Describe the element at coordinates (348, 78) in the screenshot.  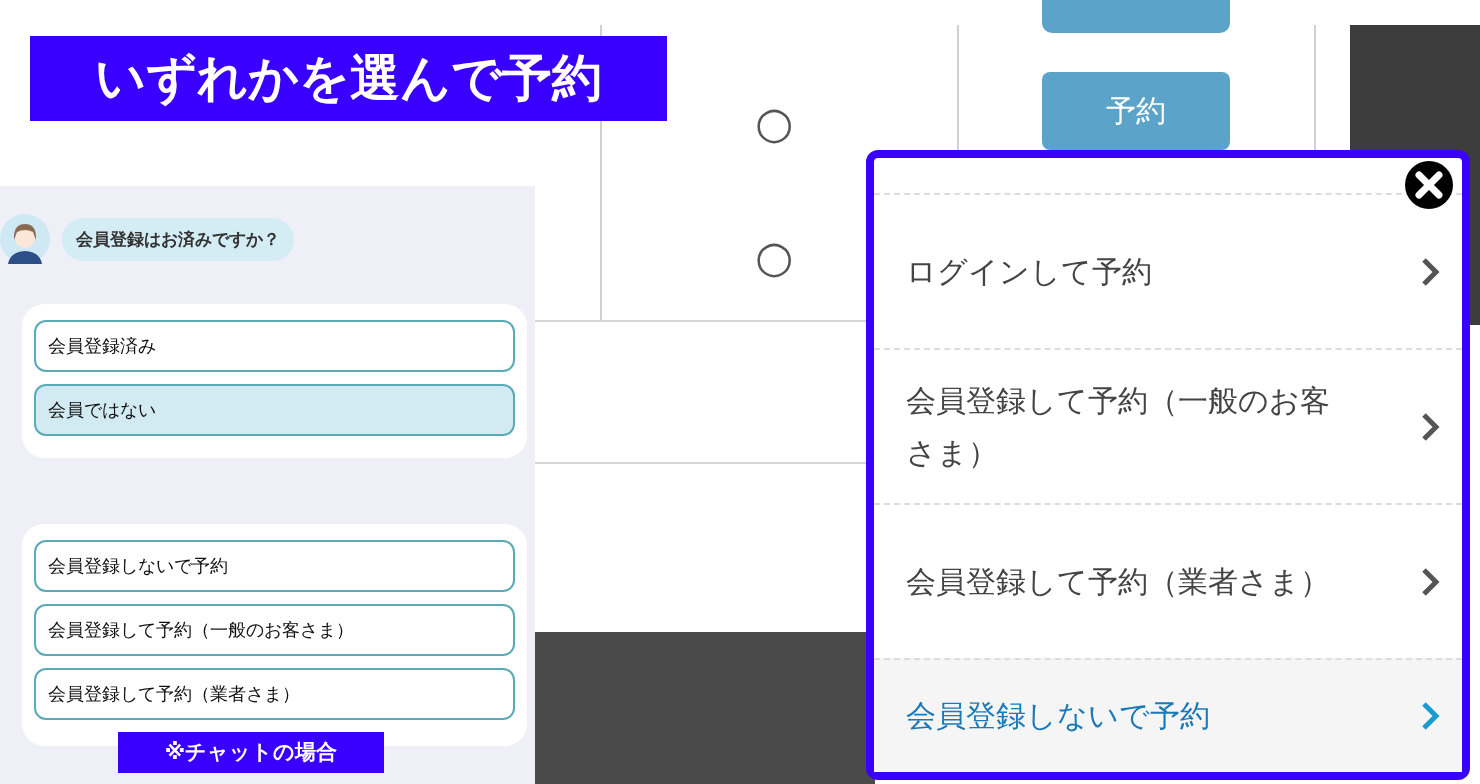
I see `heading-banner: いずれかを選んで予約` at that location.